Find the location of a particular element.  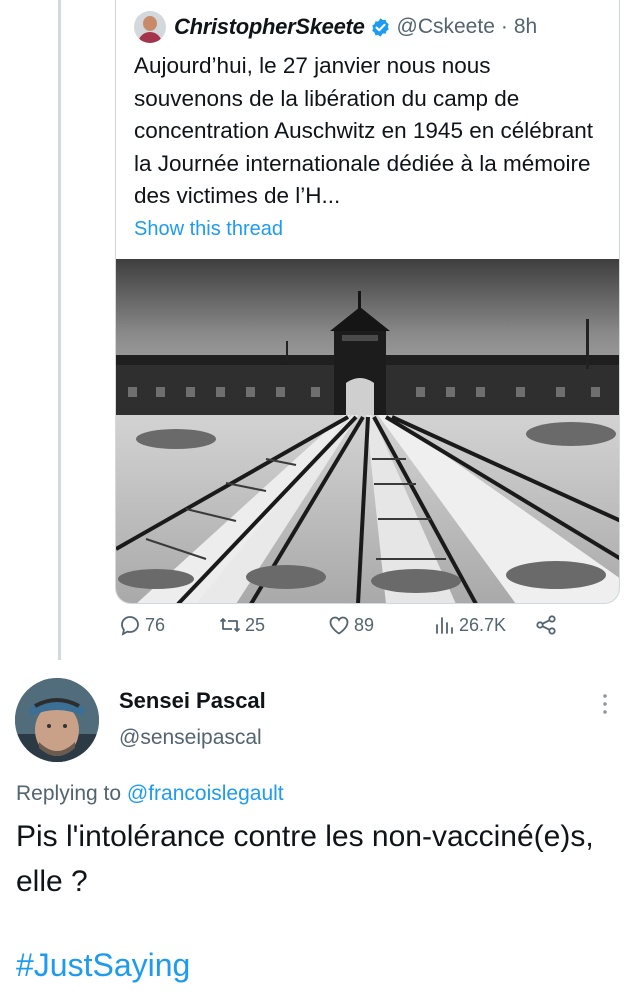

retweet-icon is located at coordinates (230, 625).